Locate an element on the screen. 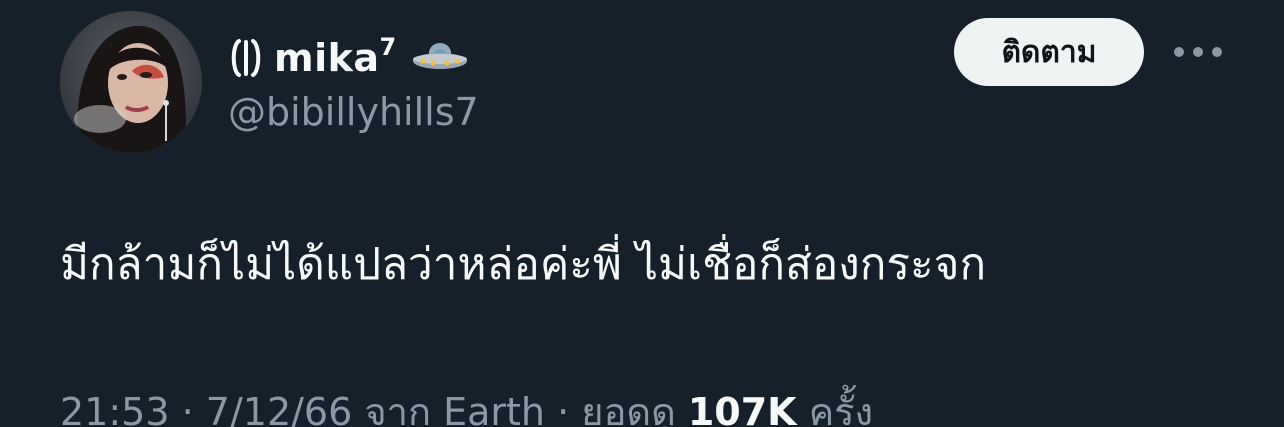 The width and height of the screenshot is (1284, 427). avatar-image is located at coordinates (131, 82).